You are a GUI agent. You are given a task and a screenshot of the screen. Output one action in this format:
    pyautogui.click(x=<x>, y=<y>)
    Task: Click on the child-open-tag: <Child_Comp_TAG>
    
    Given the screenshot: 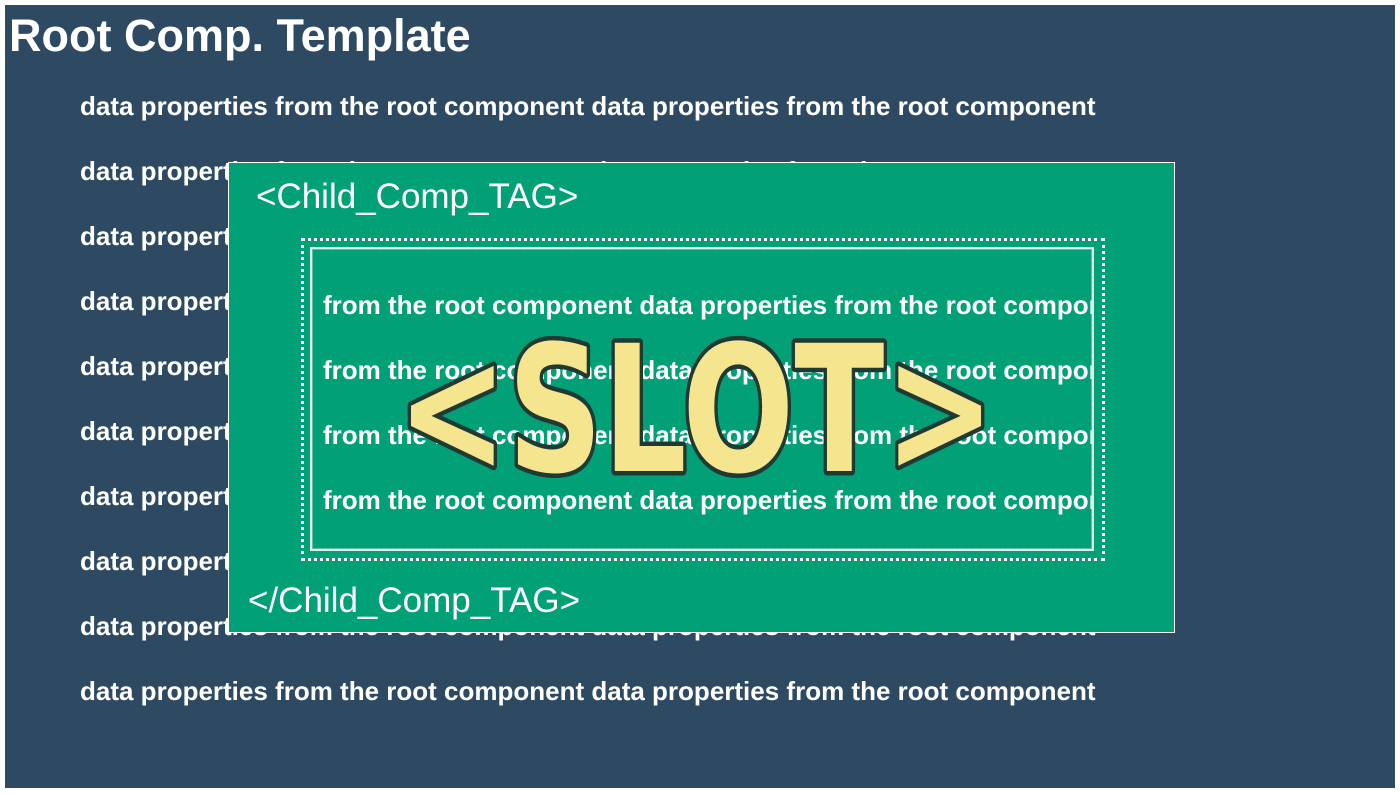 What is the action you would take?
    pyautogui.click(x=417, y=196)
    